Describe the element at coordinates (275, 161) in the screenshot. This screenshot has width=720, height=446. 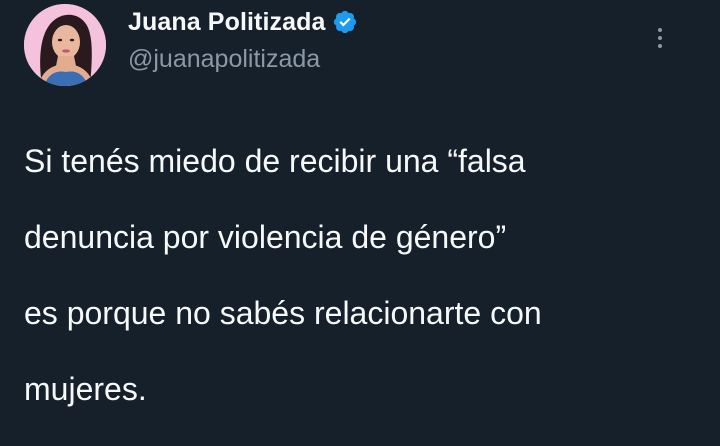
I see `tweet-text-line: Si tenés miedo de recibir una “falsa` at that location.